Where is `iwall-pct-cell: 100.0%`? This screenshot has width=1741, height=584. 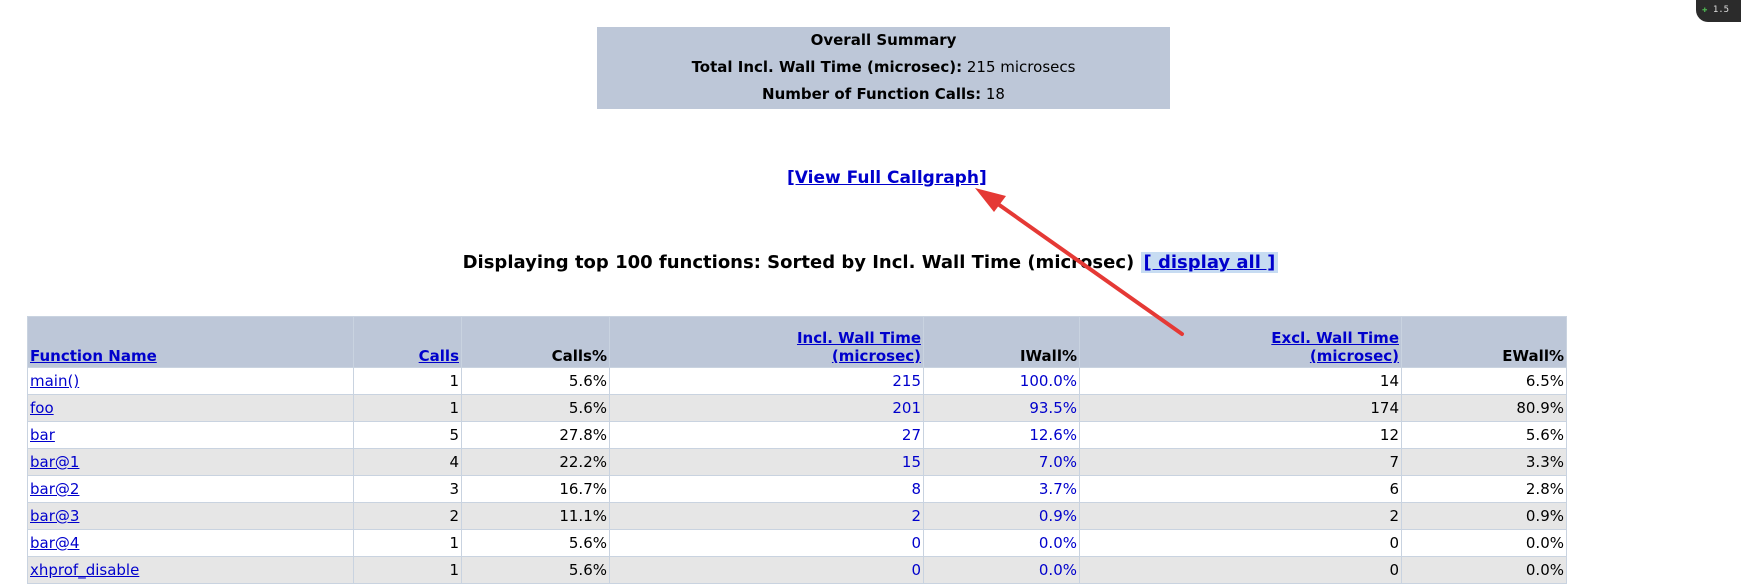 iwall-pct-cell: 100.0% is located at coordinates (1001, 381).